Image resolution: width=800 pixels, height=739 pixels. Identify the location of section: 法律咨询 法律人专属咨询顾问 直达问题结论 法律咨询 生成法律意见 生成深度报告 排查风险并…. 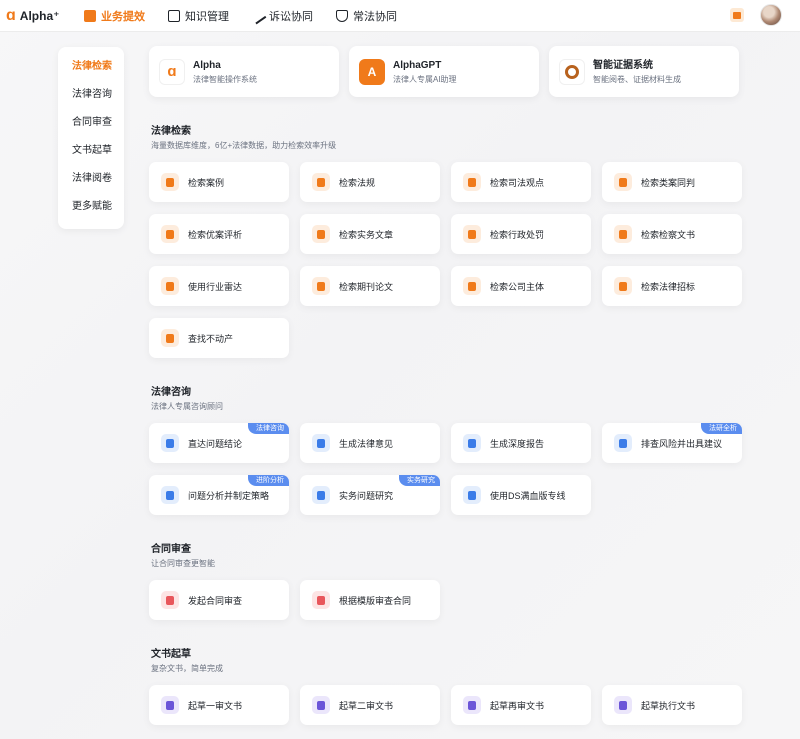
(449, 450).